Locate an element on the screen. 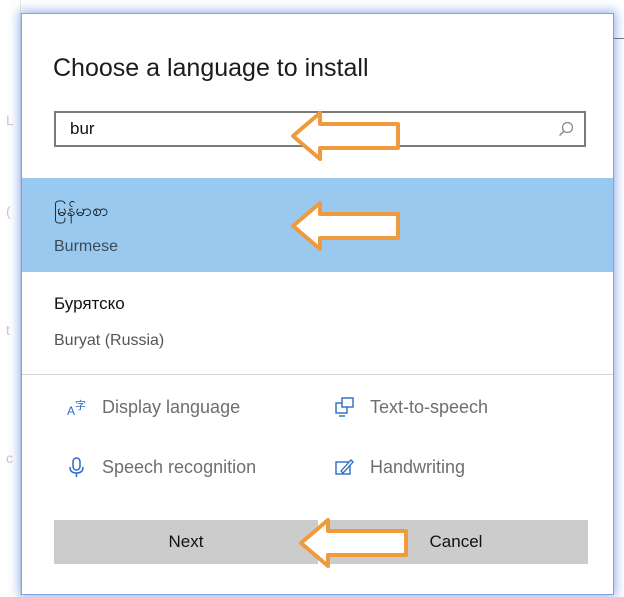  background-glyph: ( is located at coordinates (8, 211).